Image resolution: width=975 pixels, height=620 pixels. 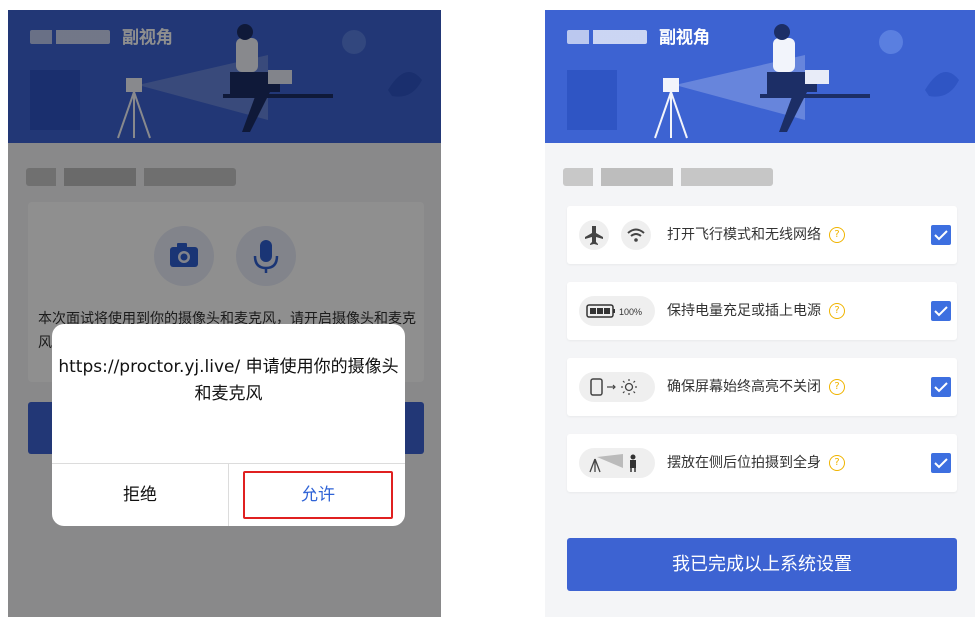 What do you see at coordinates (668, 177) in the screenshot?
I see `blurred-page-title` at bounding box center [668, 177].